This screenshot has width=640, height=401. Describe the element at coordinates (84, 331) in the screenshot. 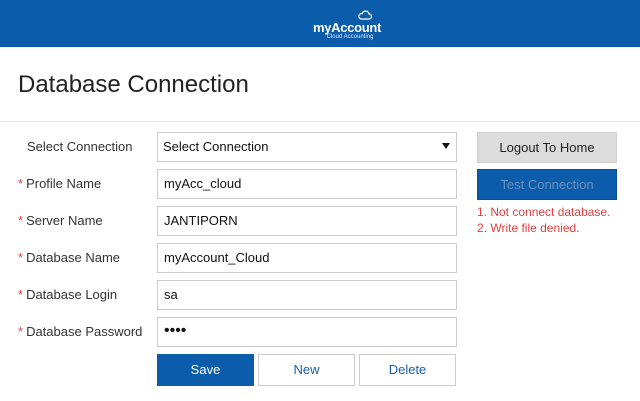

I see `database-password-label-text: Database Password` at that location.